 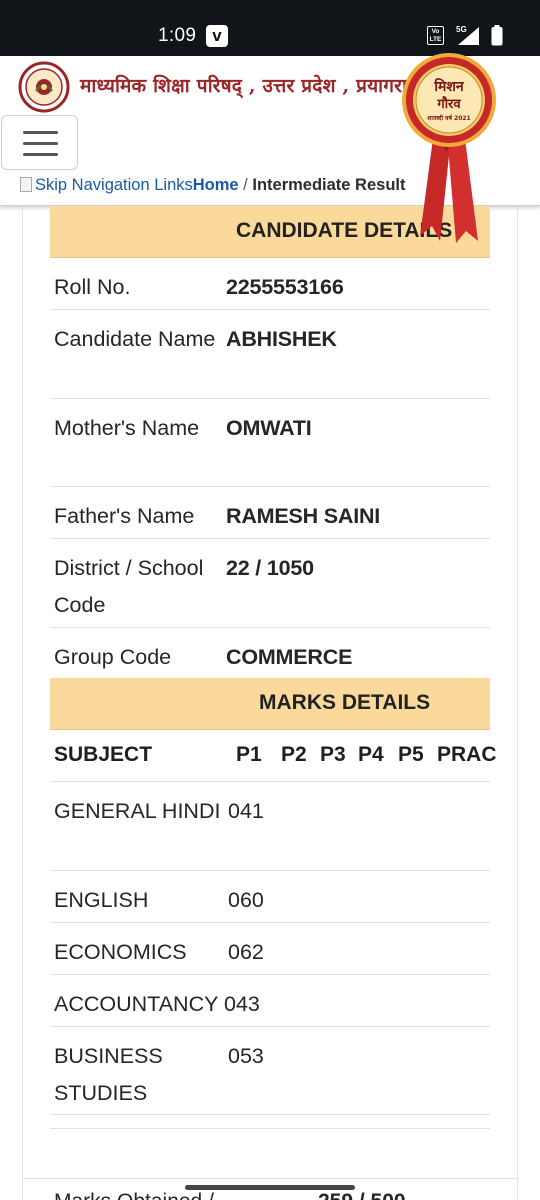 What do you see at coordinates (448, 118) in the screenshot?
I see `svg-text: शताब्दी वर्ष 2021` at bounding box center [448, 118].